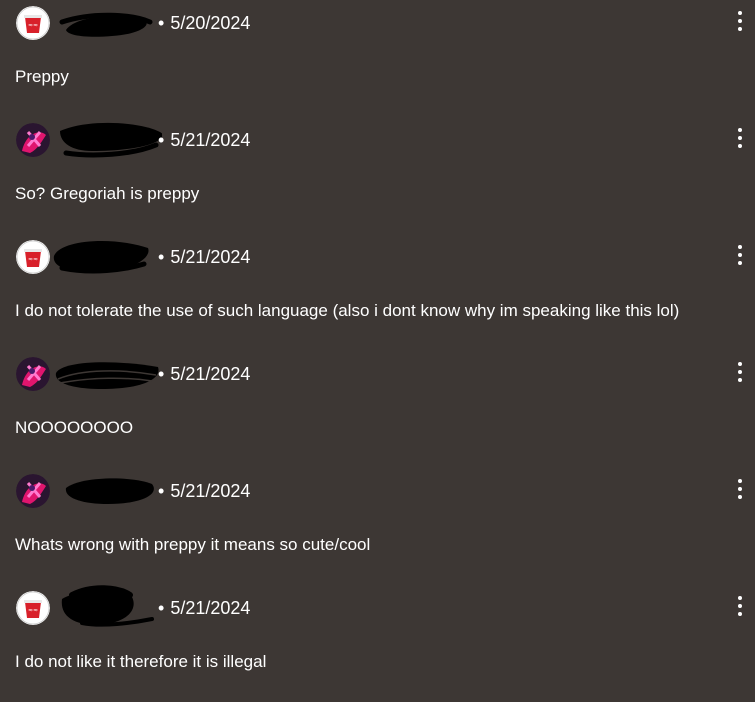 Image resolution: width=755 pixels, height=702 pixels. What do you see at coordinates (74, 427) in the screenshot?
I see `comment-text: NOOOOOOOO` at bounding box center [74, 427].